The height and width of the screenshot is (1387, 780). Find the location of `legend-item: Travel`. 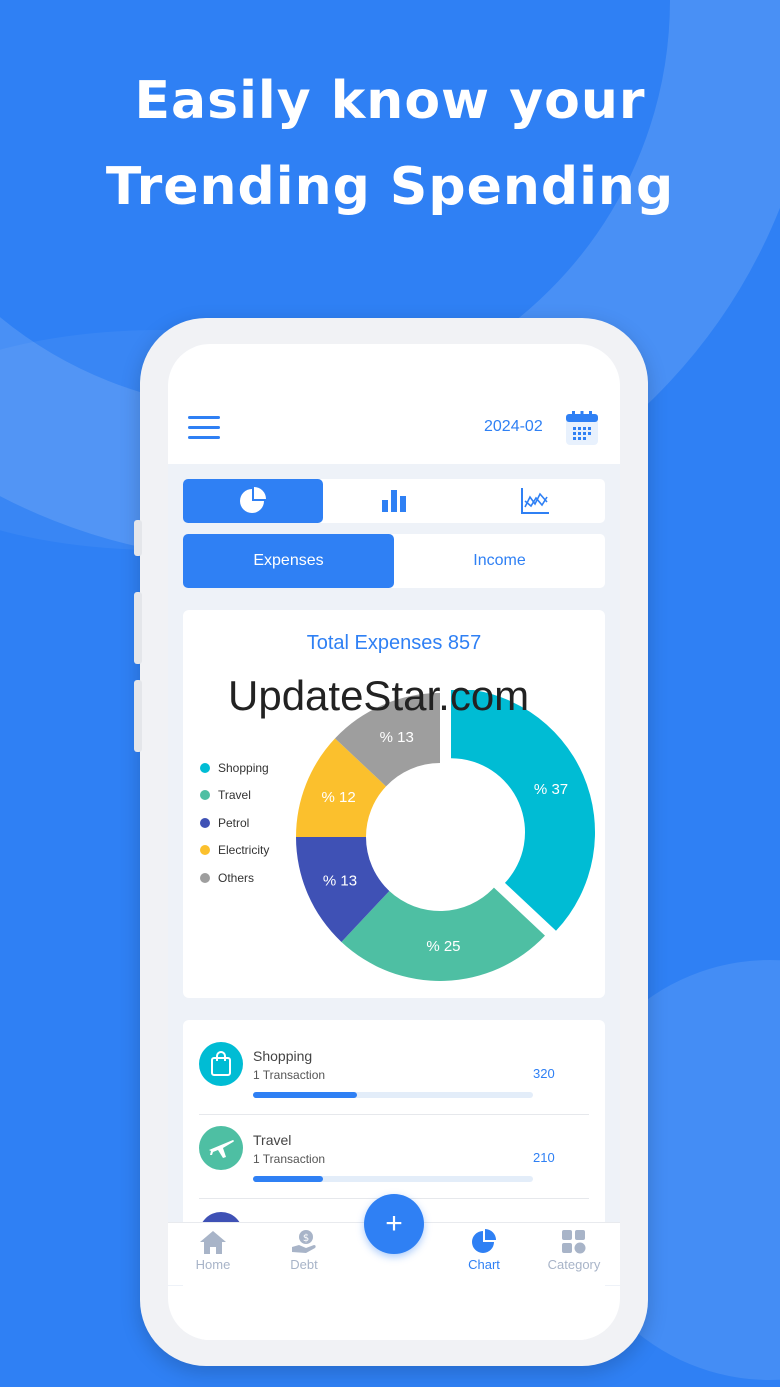

legend-item: Travel is located at coordinates (234, 796).